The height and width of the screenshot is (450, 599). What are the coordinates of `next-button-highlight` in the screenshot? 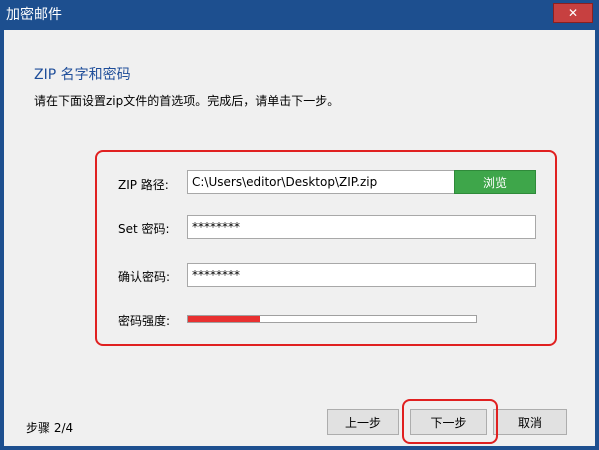 It's located at (450, 421).